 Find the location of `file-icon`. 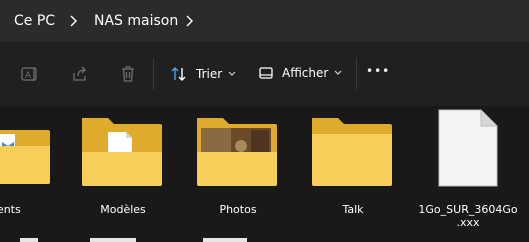

file-icon is located at coordinates (468, 148).